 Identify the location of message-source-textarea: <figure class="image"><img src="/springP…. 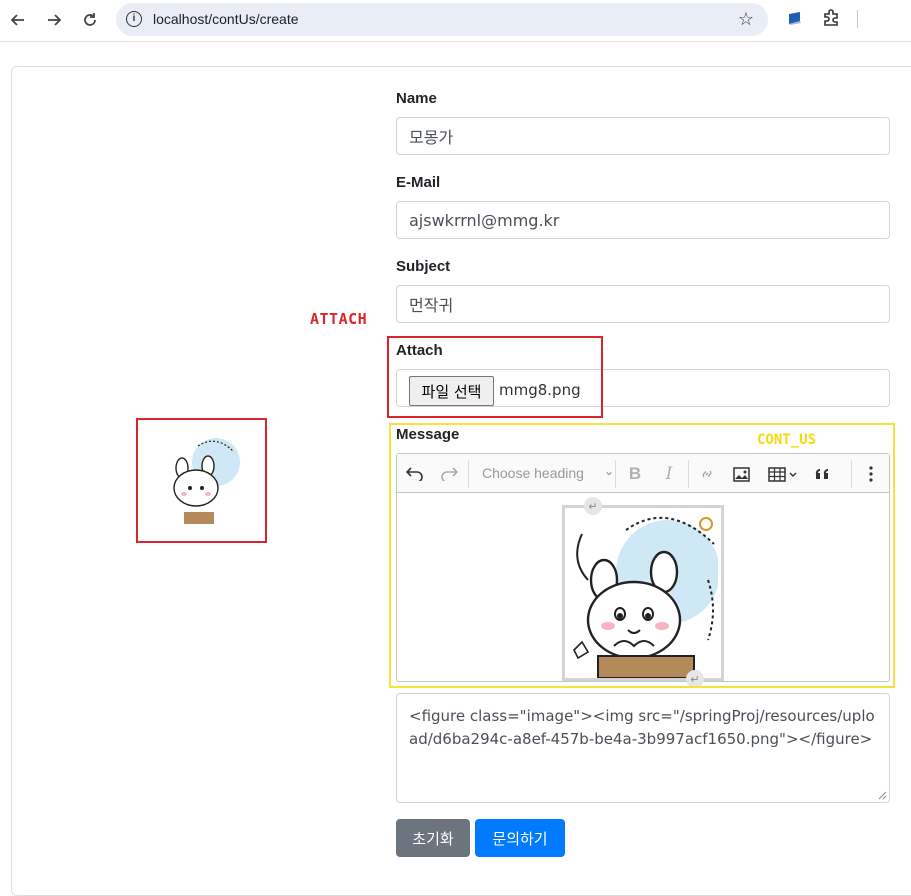
(643, 748).